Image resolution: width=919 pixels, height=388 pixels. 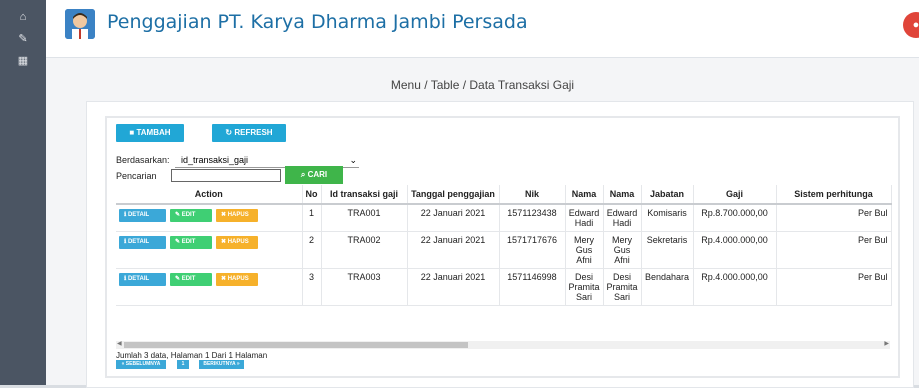 What do you see at coordinates (353, 160) in the screenshot?
I see `chevron-down-icon: ⌄` at bounding box center [353, 160].